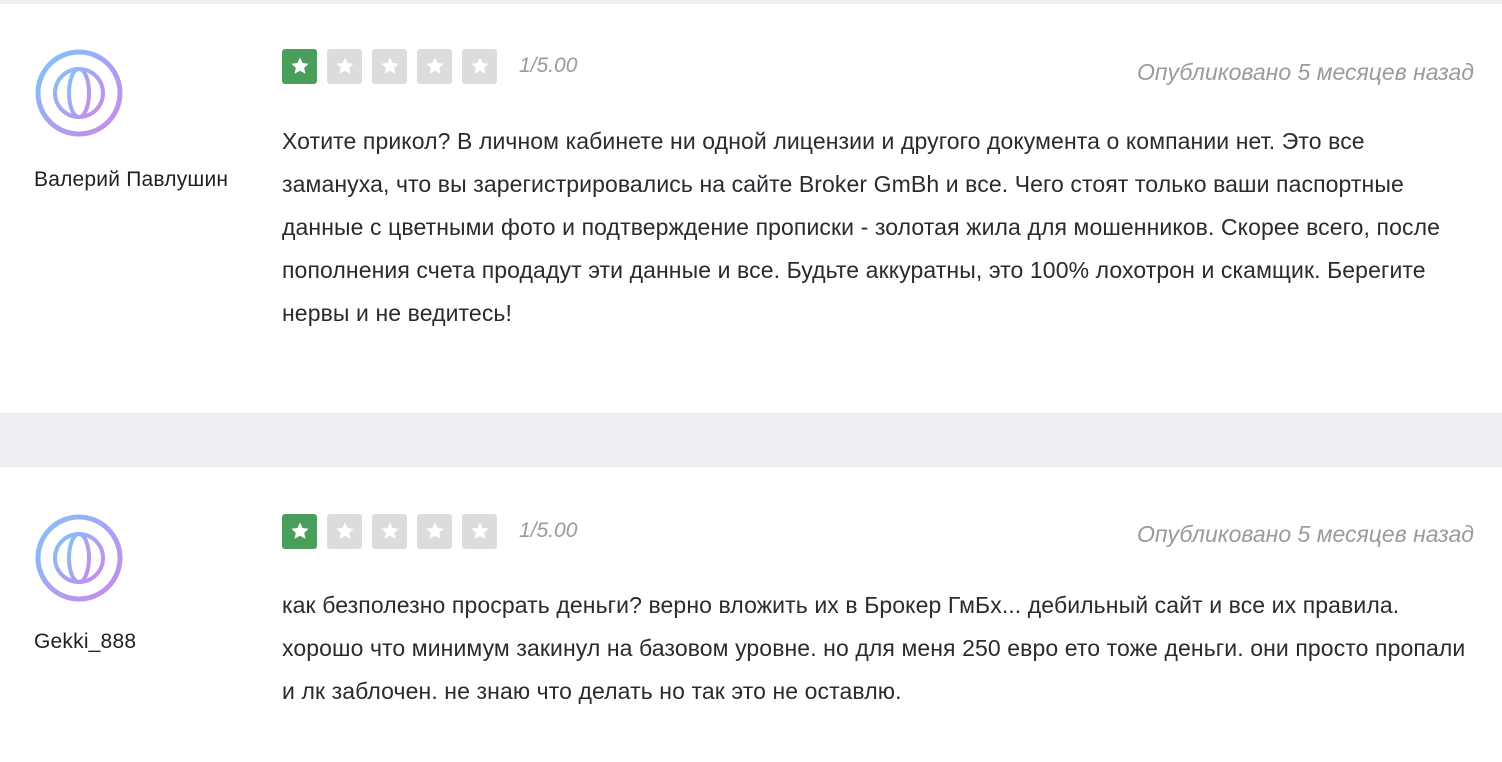 This screenshot has width=1502, height=762. I want to click on review-separator, so click(751, 440).